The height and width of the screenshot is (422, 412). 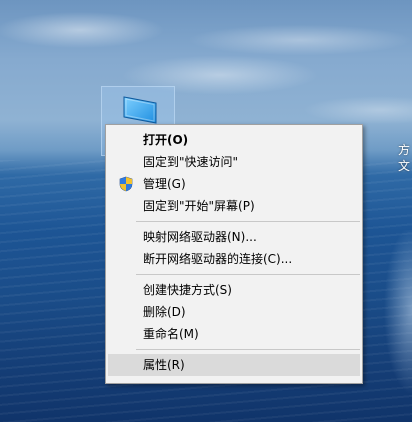 I want to click on menu-item-pin-quick-access: 固定到"快速访问", so click(x=234, y=162).